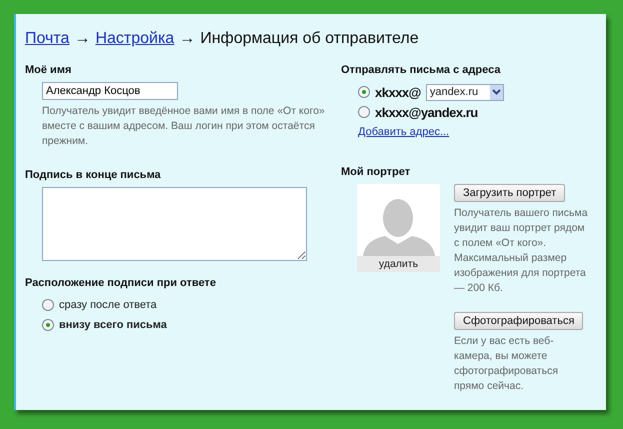  Describe the element at coordinates (521, 251) in the screenshot. I see `upload-hint: Получатель вашего письма увидит ваш портрет рядом с полем «От кого». Максимальный размер изображения для портрета — 200 Кб.` at that location.